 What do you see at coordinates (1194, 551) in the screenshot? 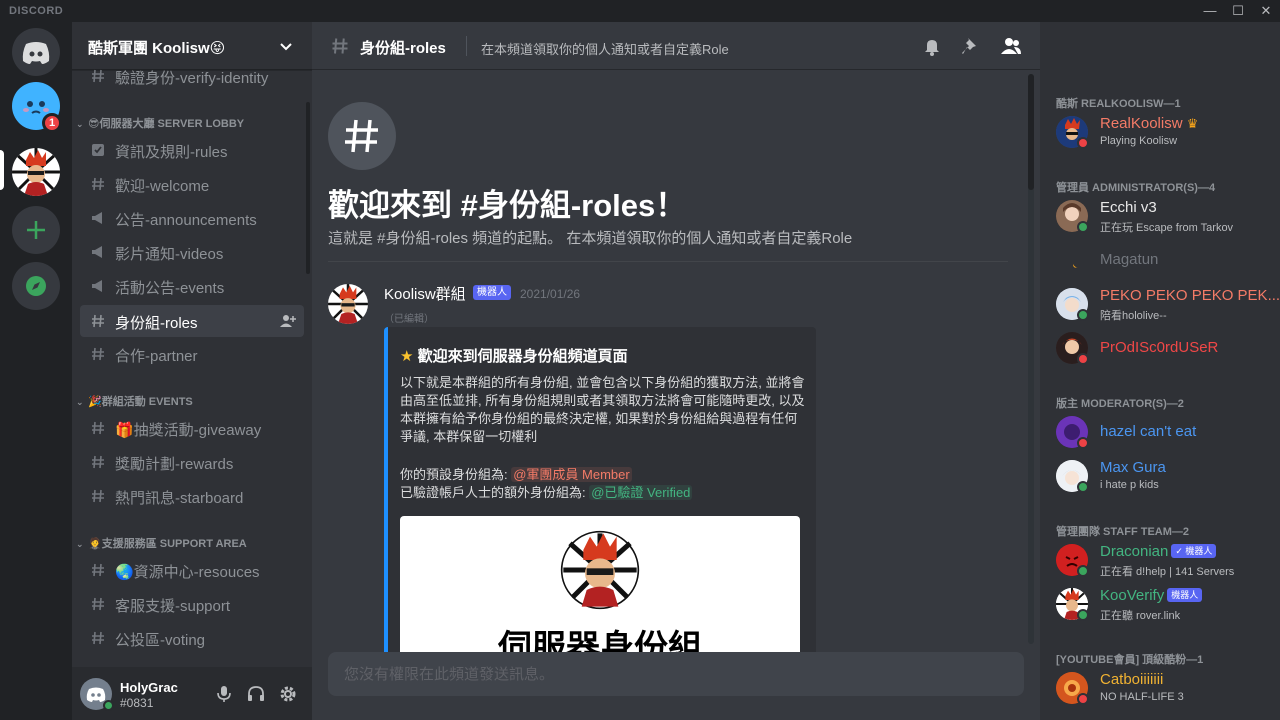
I see `verified-bot-badge: ✓ 機器人` at bounding box center [1194, 551].